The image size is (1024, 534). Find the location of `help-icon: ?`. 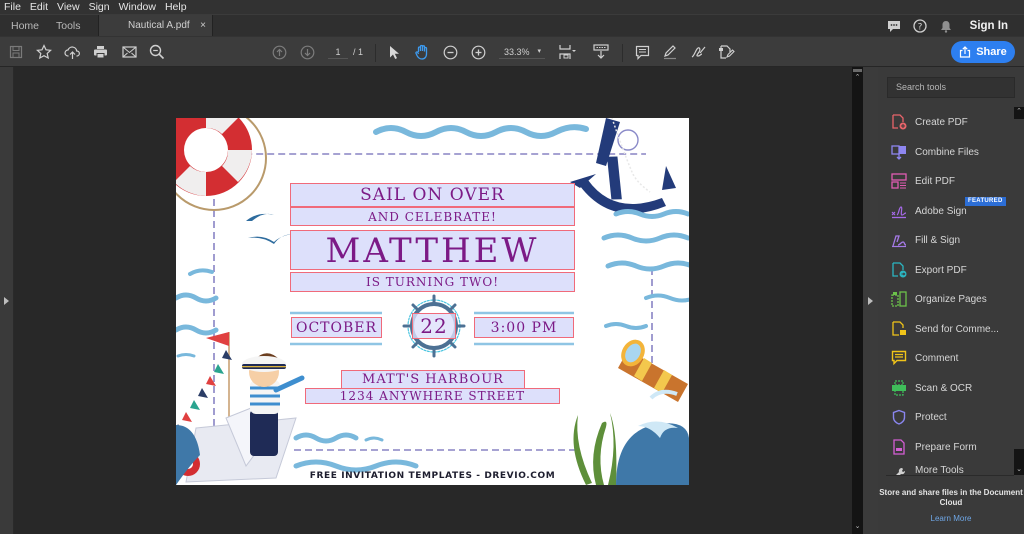

help-icon: ? is located at coordinates (920, 26).